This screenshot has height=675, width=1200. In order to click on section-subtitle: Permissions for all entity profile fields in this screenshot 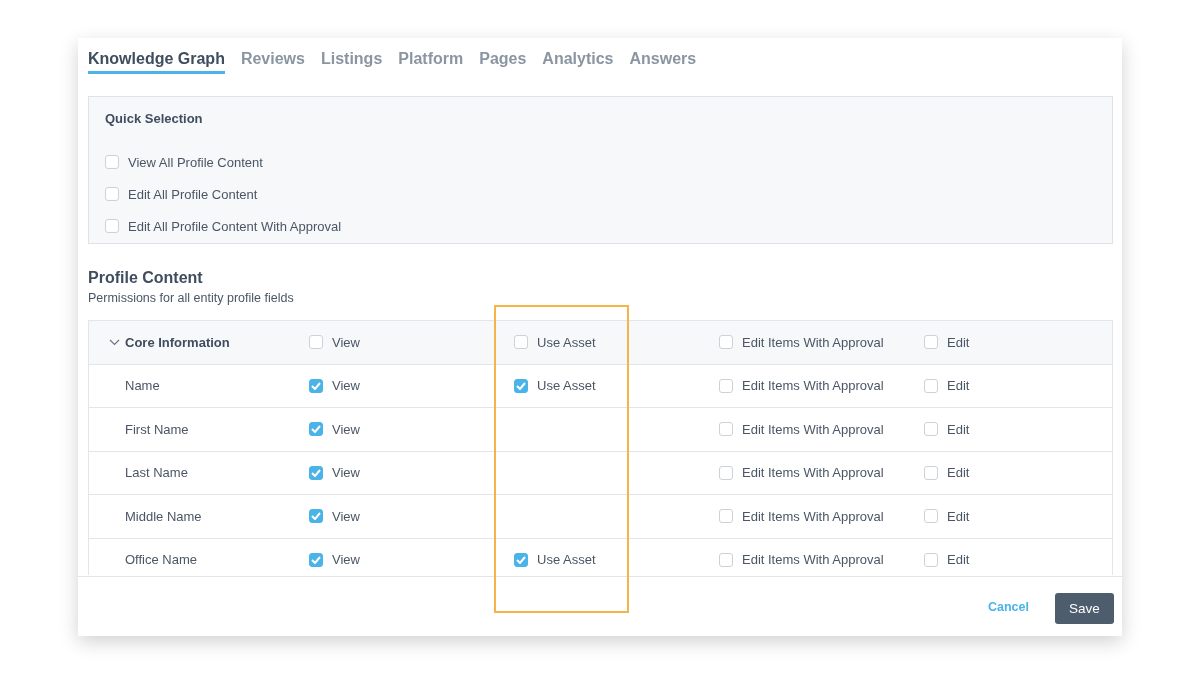, I will do `click(191, 298)`.